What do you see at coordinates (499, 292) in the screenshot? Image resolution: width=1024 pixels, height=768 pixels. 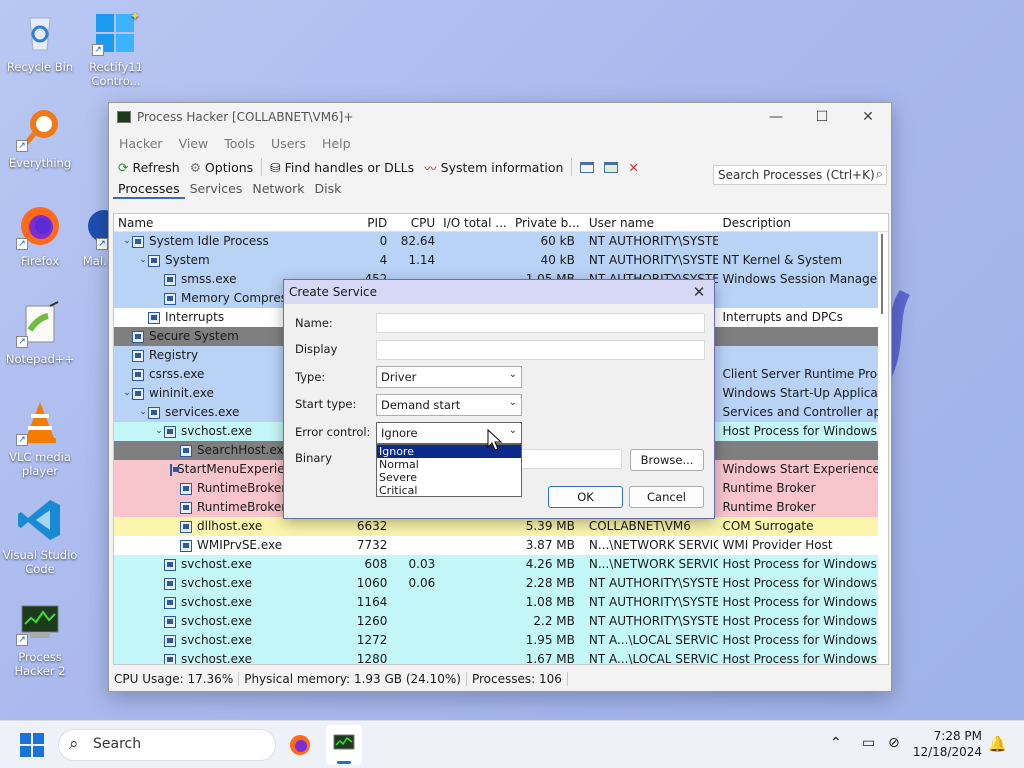 I see `dialog-titlebar: Create Service ✕` at bounding box center [499, 292].